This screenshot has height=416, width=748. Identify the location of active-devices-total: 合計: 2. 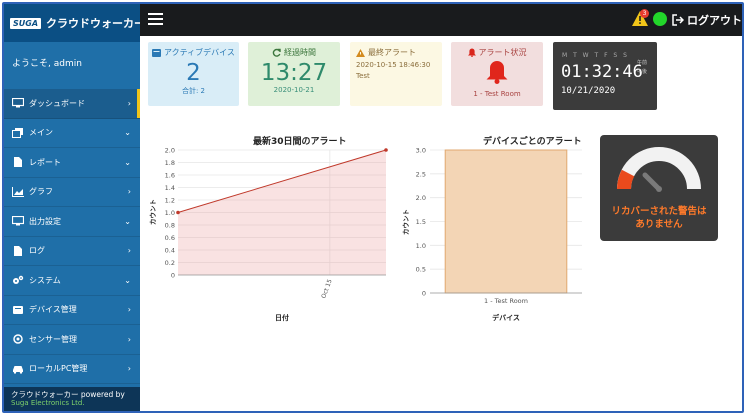
(193, 91).